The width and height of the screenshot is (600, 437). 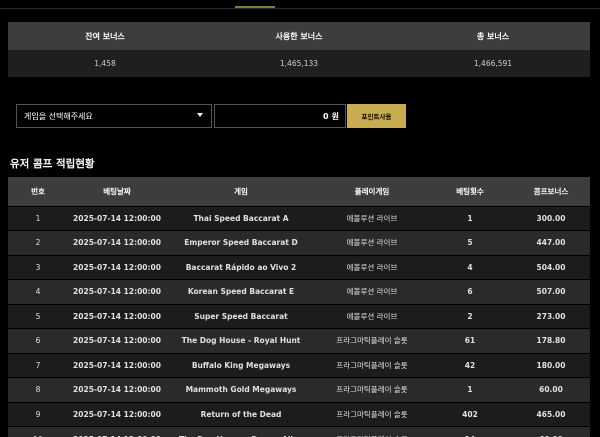 I want to click on row-number: 10, so click(x=38, y=431).